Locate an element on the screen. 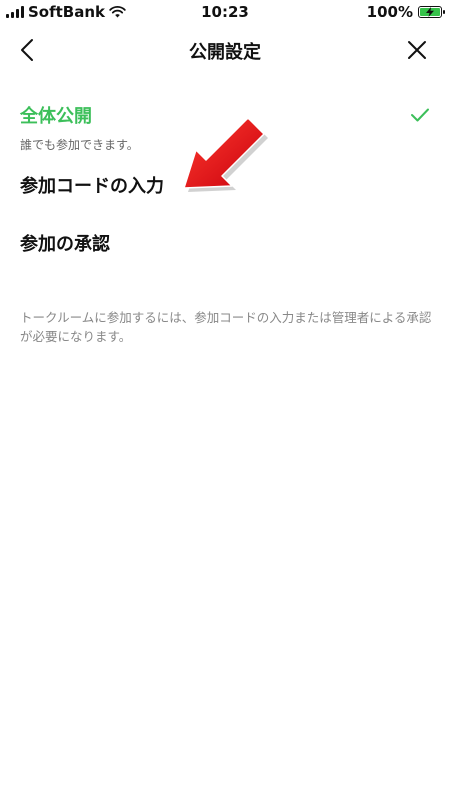  status-right: 100% is located at coordinates (405, 12).